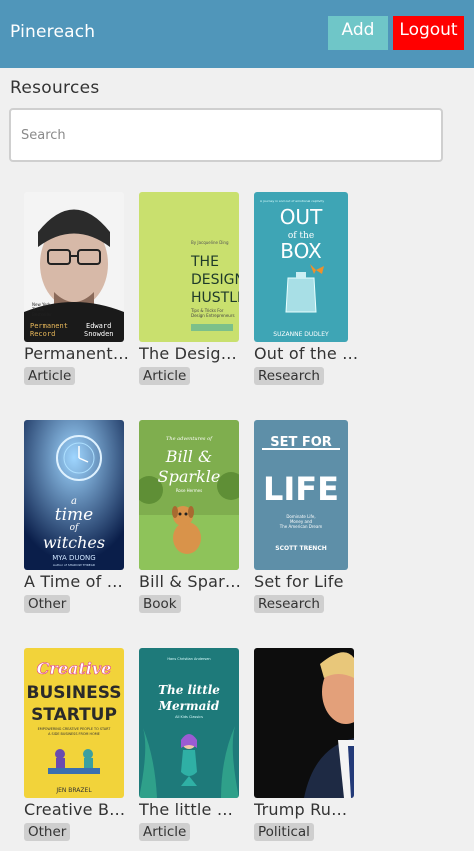 The width and height of the screenshot is (474, 851). What do you see at coordinates (55, 88) in the screenshot?
I see `section-title: Resources` at bounding box center [55, 88].